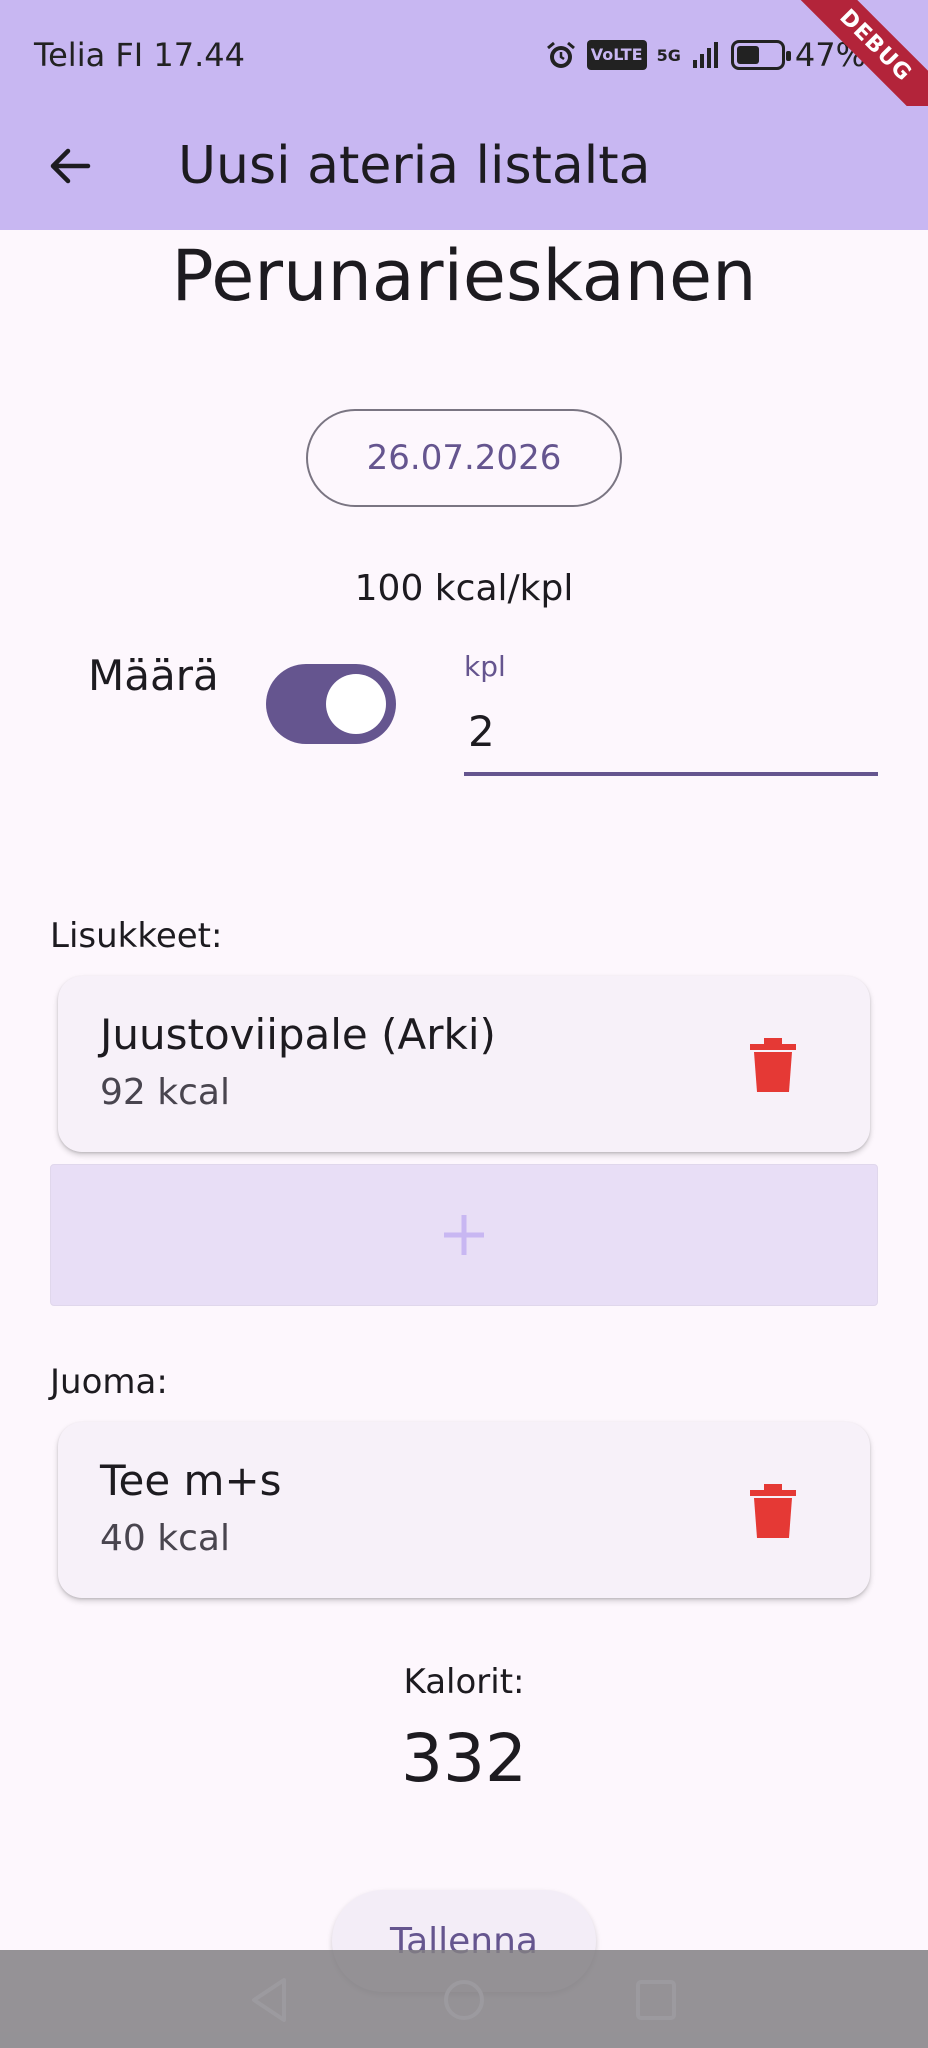 Image resolution: width=928 pixels, height=2048 pixels. What do you see at coordinates (464, 1682) in the screenshot?
I see `calories-label: Kalorit:` at bounding box center [464, 1682].